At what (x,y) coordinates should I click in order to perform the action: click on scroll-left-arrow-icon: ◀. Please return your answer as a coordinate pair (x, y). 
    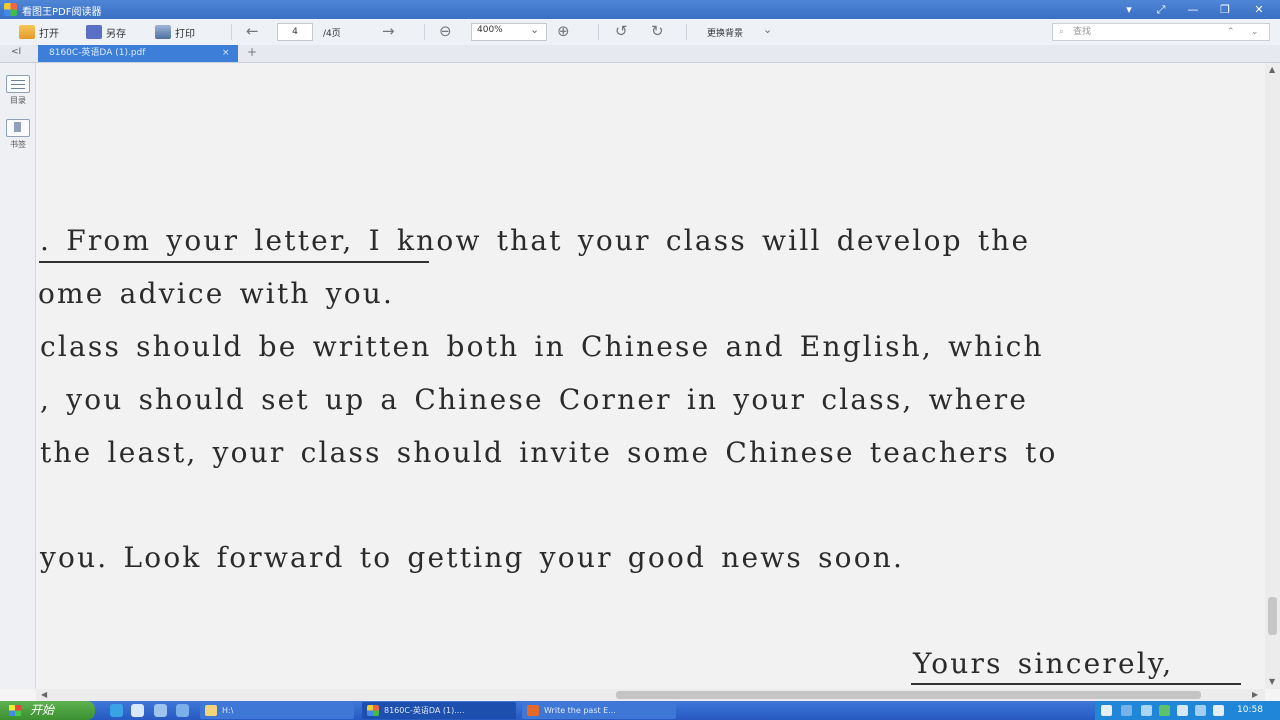
    Looking at the image, I should click on (44, 694).